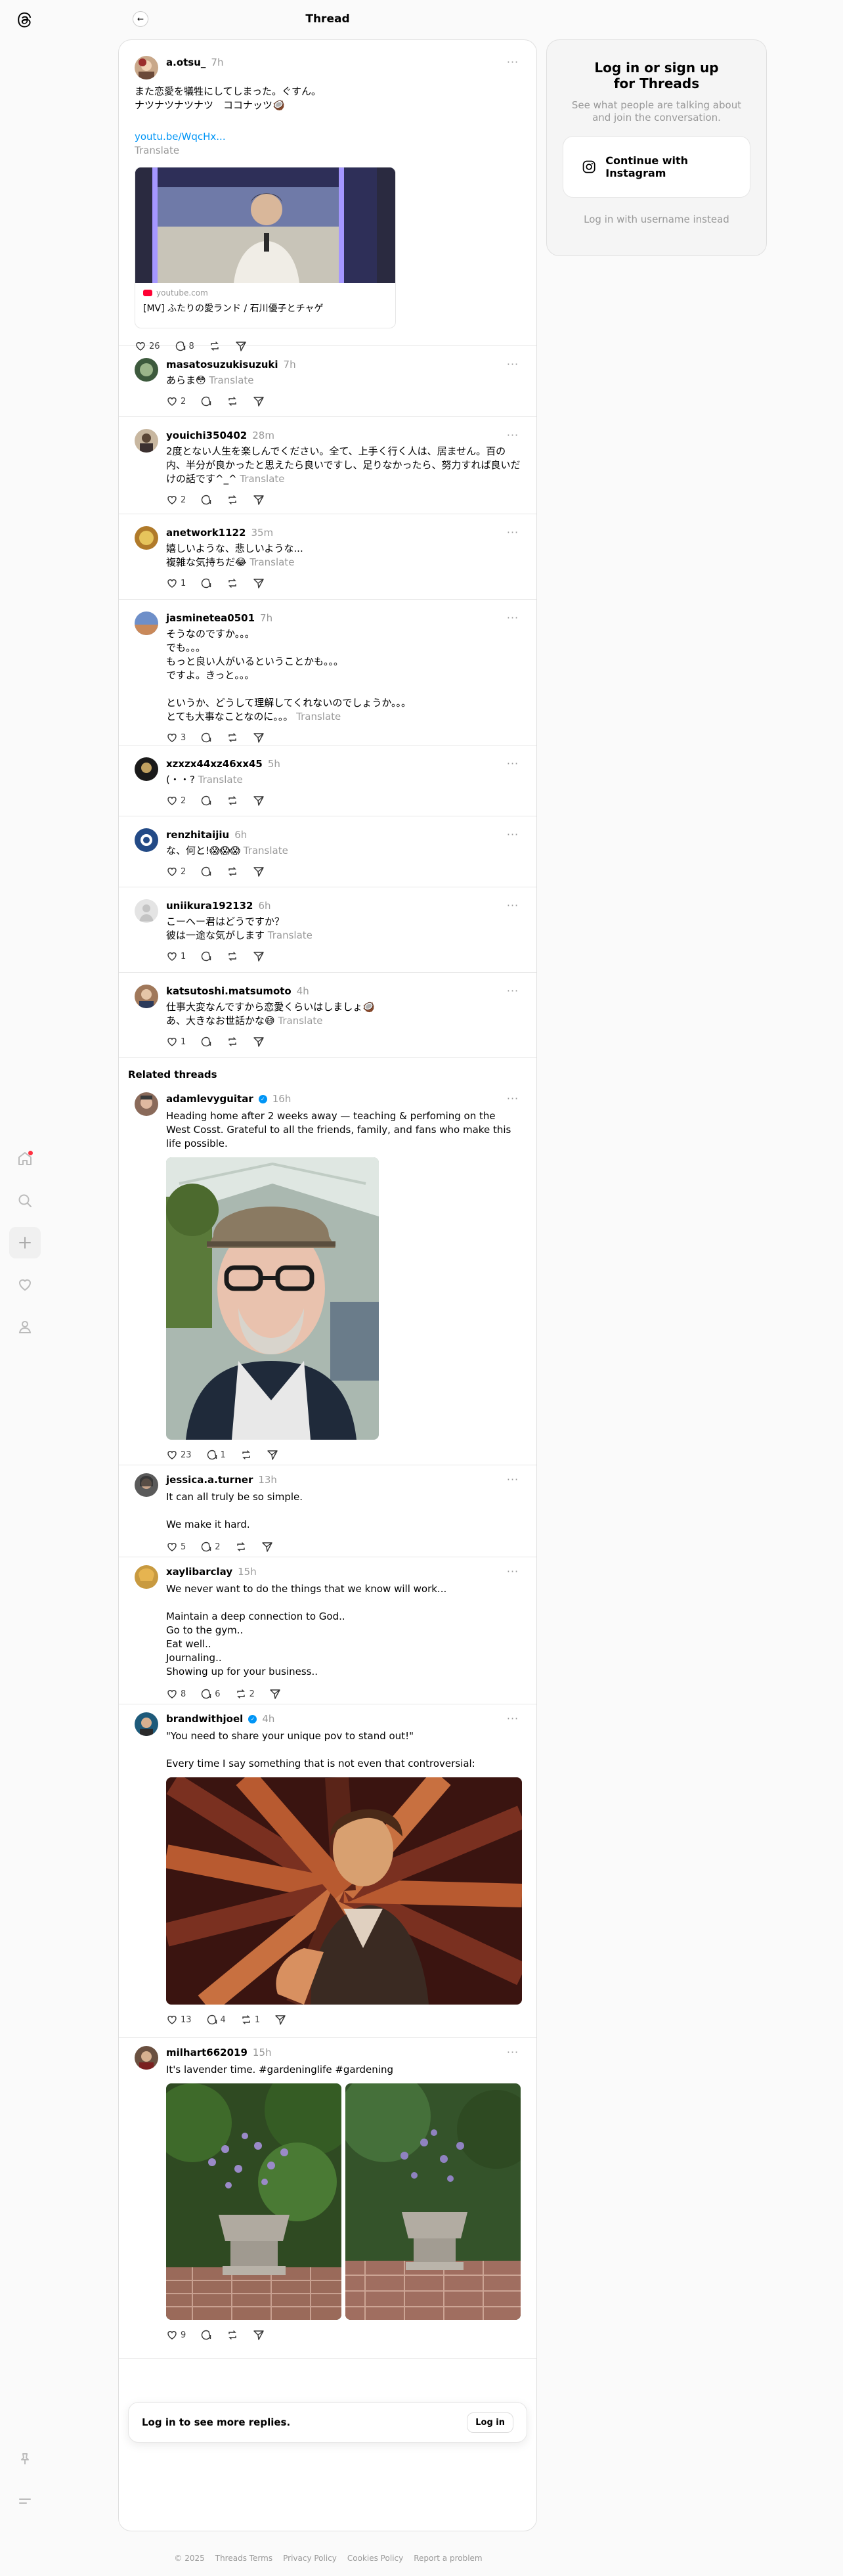  Describe the element at coordinates (25, 2501) in the screenshot. I see `menu-icon` at that location.